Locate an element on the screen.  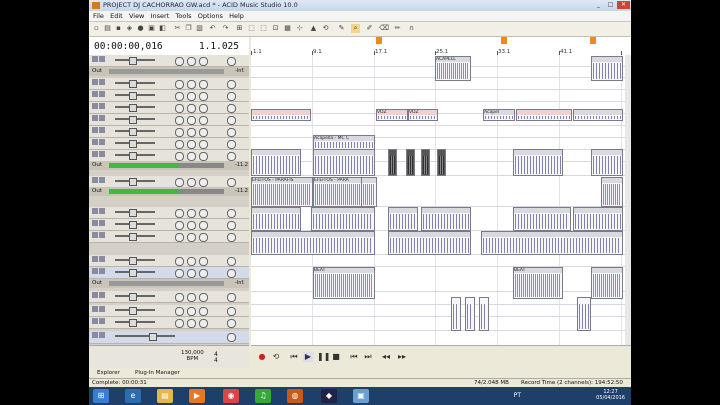
record-icon: ● is located at coordinates (262, 357).